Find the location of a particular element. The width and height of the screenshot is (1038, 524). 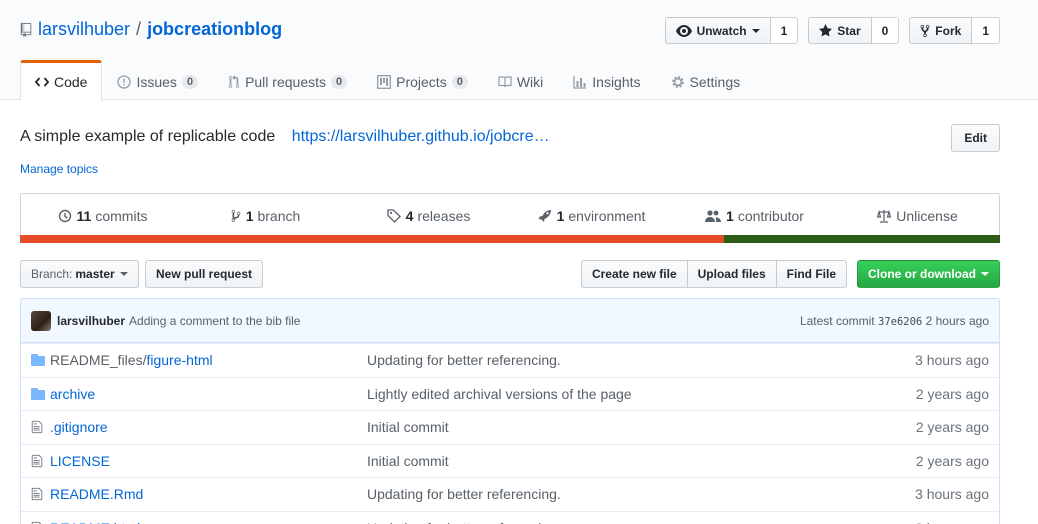

create-new-file-button: Create new file is located at coordinates (634, 274).